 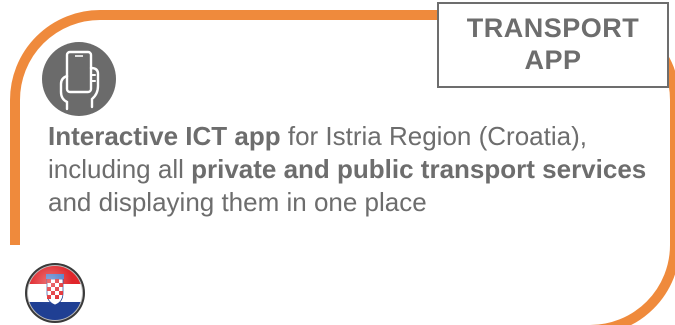 What do you see at coordinates (553, 28) in the screenshot?
I see `badge-line-1: TRANSPORT` at bounding box center [553, 28].